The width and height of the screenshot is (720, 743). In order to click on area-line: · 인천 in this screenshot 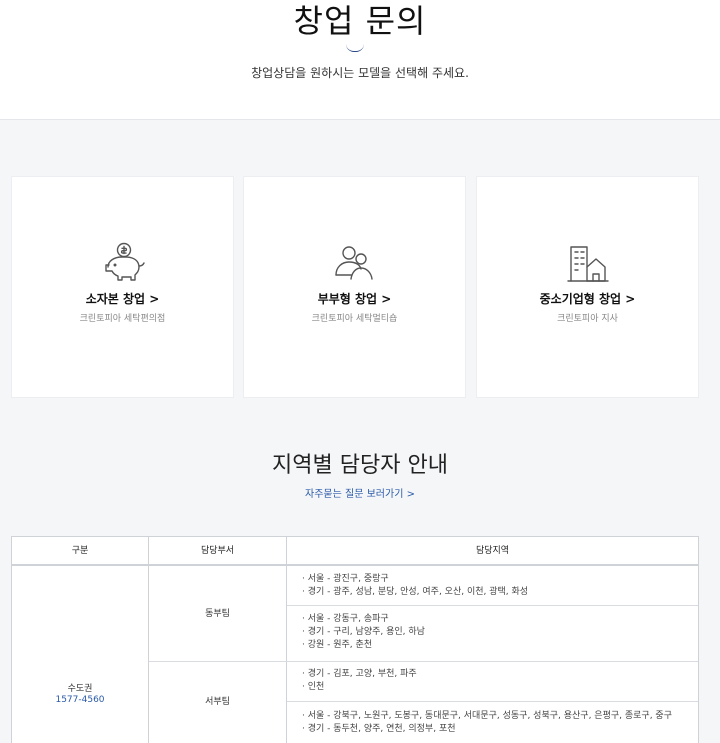, I will do `click(313, 687)`.